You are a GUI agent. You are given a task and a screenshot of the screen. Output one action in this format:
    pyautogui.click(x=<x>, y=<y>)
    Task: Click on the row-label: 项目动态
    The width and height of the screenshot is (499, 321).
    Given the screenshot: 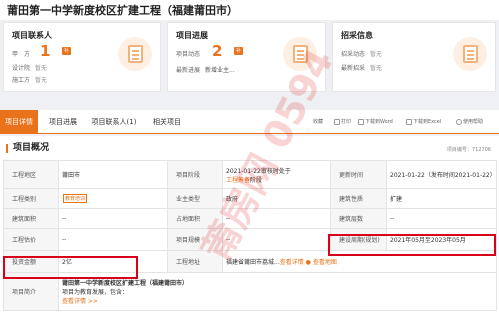 What is the action you would take?
    pyautogui.click(x=188, y=54)
    